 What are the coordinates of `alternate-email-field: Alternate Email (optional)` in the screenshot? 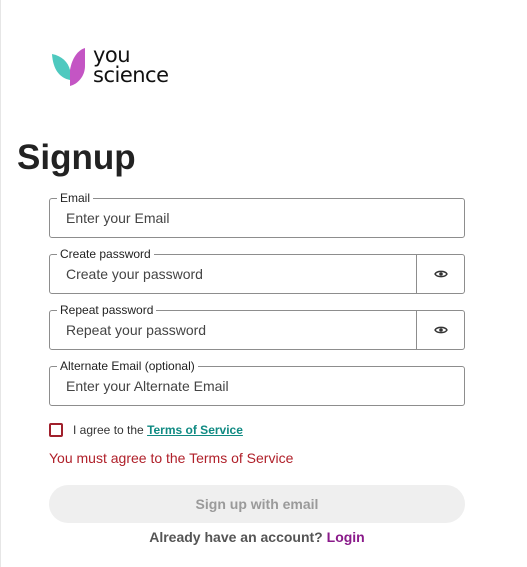 It's located at (257, 382).